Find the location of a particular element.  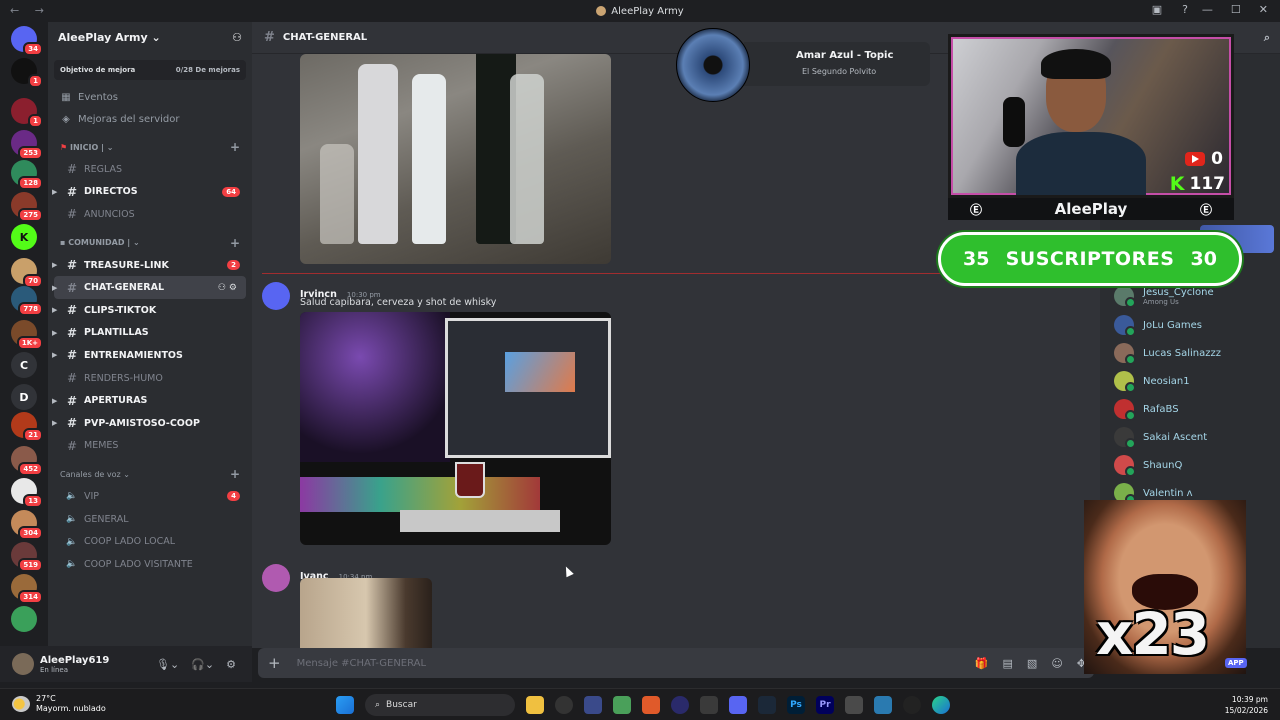

channel-item: # MEMES is located at coordinates (150, 446).